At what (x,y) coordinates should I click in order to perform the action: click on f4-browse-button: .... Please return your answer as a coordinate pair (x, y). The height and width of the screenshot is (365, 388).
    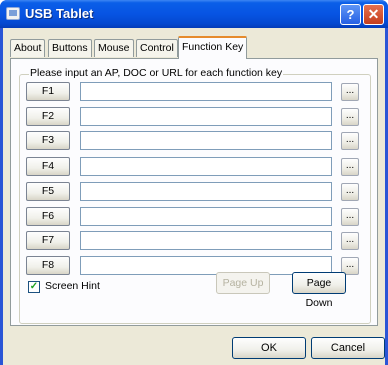
    Looking at the image, I should click on (350, 167).